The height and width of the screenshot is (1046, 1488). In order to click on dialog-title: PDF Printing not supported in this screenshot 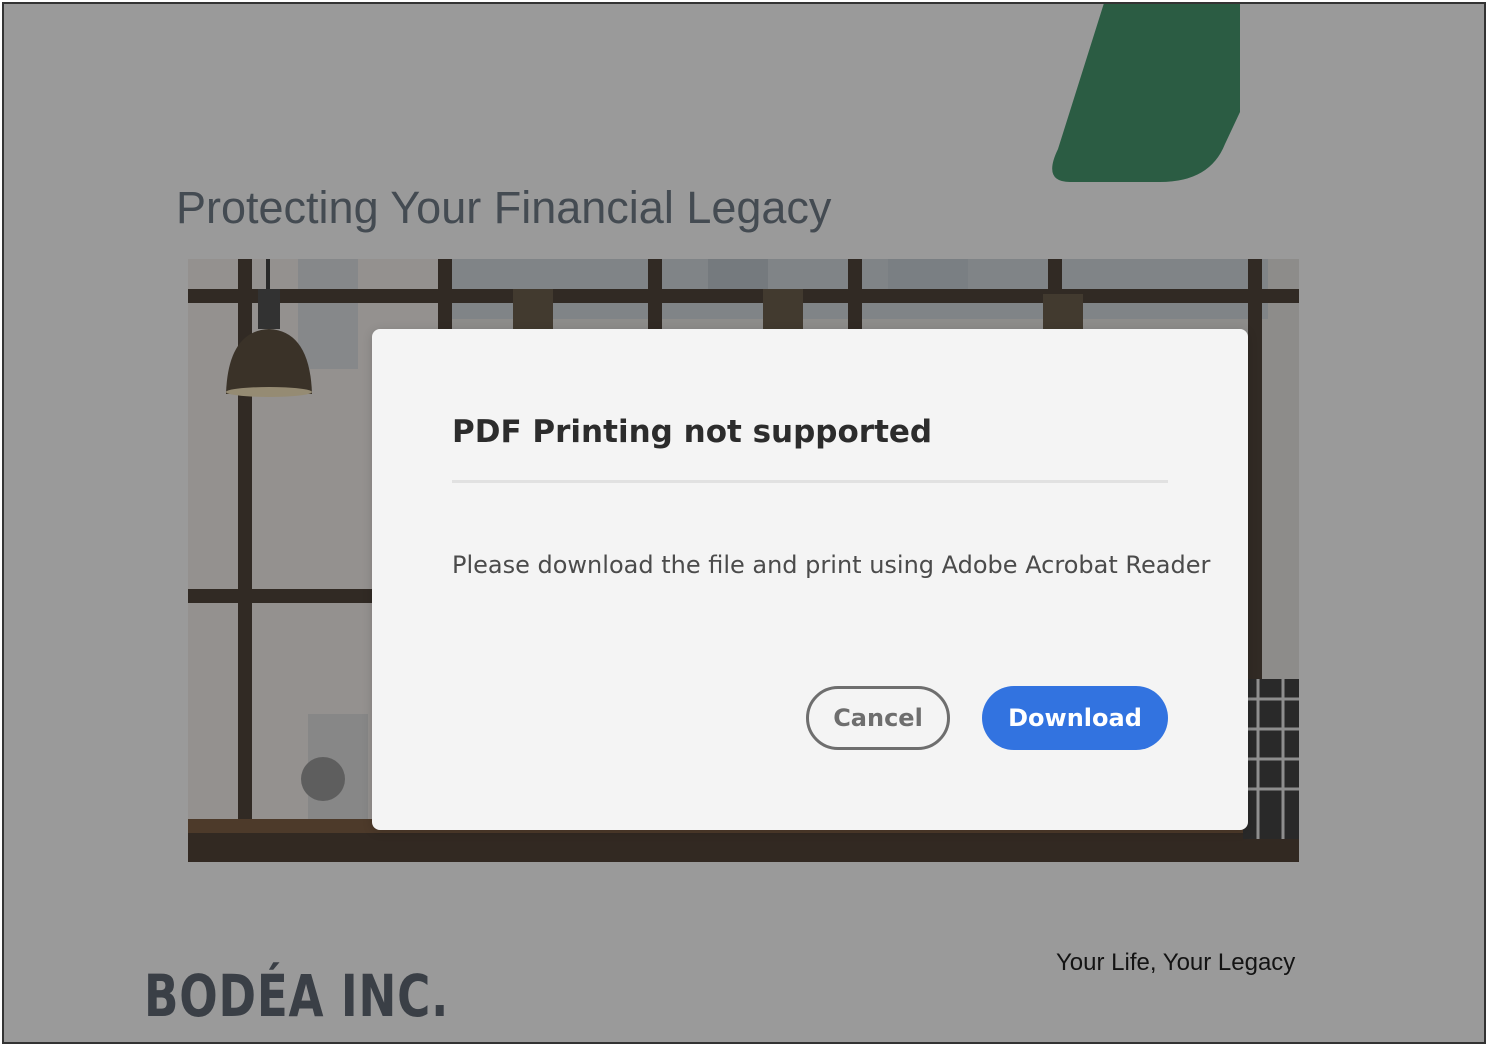, I will do `click(692, 432)`.